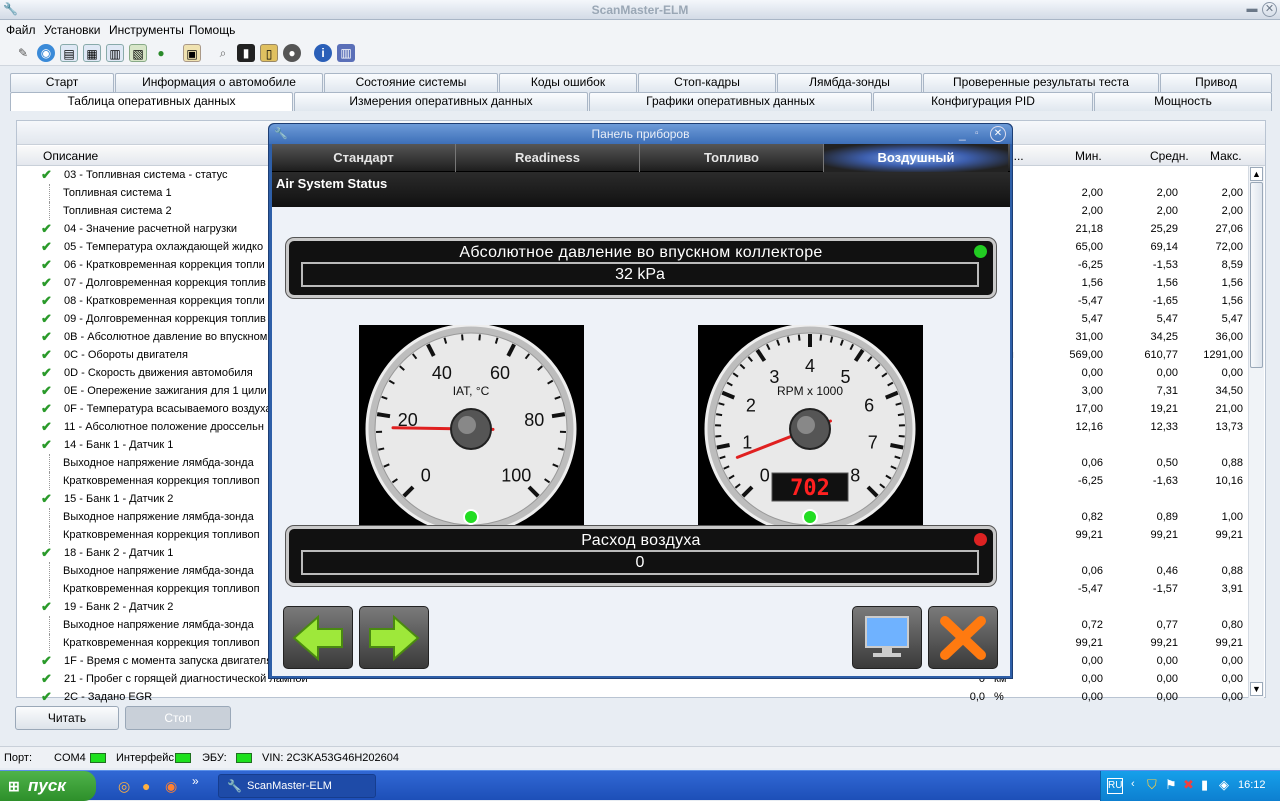  Describe the element at coordinates (1269, 9) in the screenshot. I see `close-icon: ✕` at that location.